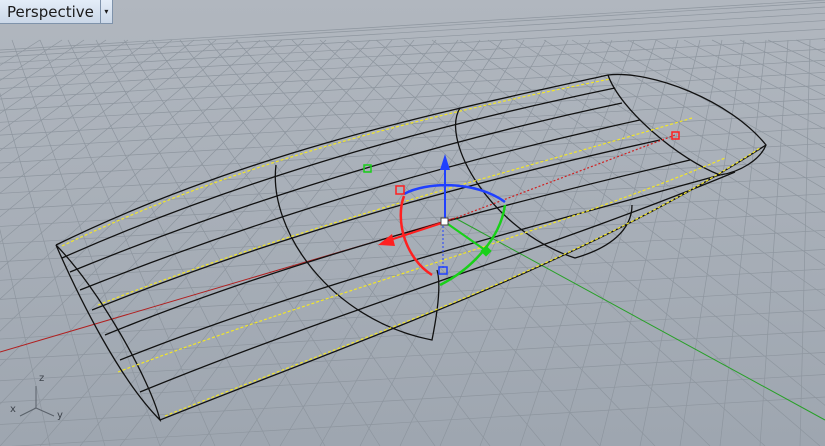 Image resolution: width=825 pixels, height=446 pixels. What do you see at coordinates (400, 190) in the screenshot?
I see `gumball-scale-handle-red` at bounding box center [400, 190].